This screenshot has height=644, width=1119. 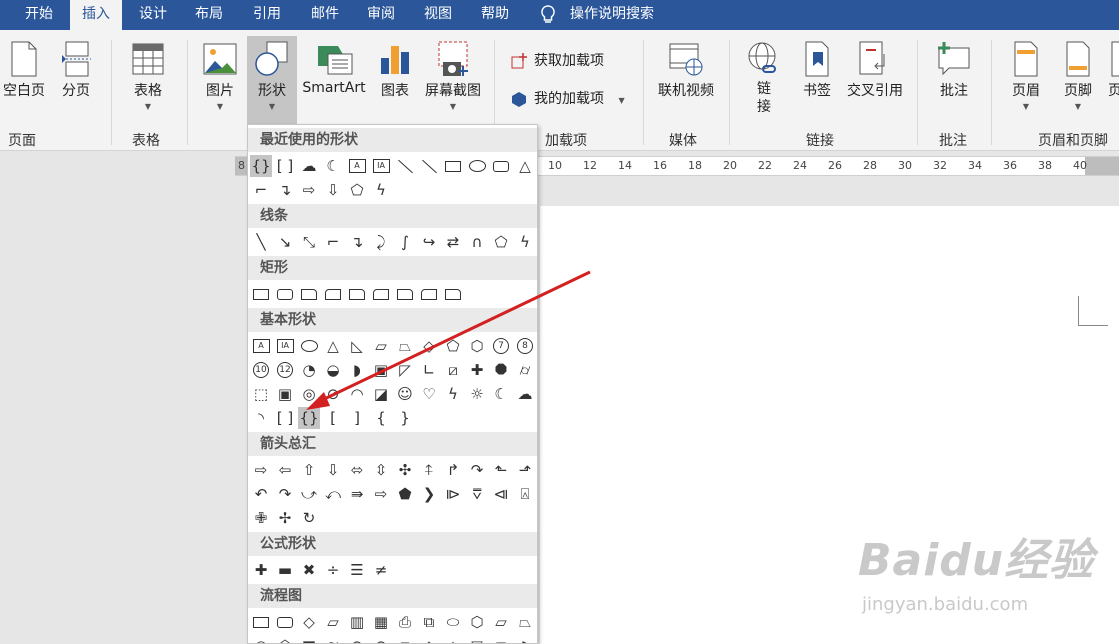 I want to click on trapezoid-icon: ⏢, so click(x=405, y=346).